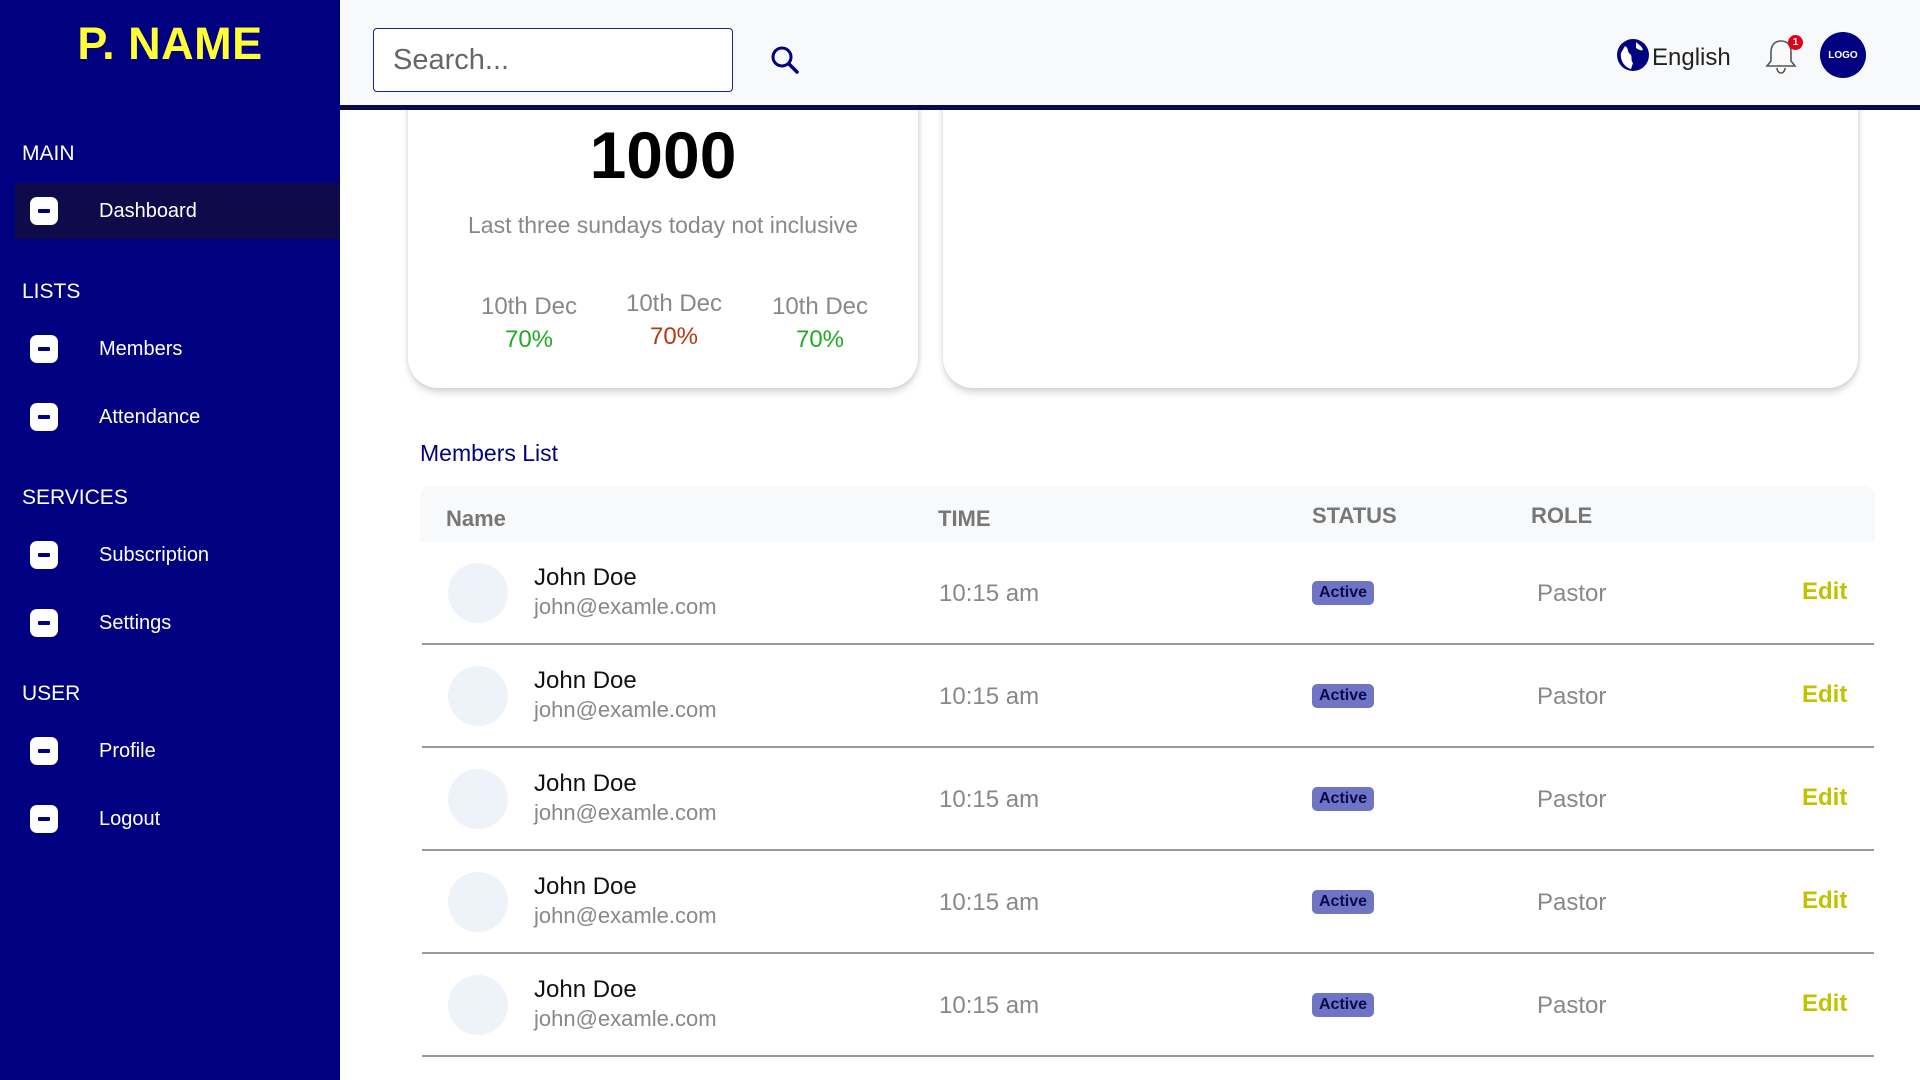 The height and width of the screenshot is (1080, 1920). I want to click on section-label-main: MAIN, so click(48, 153).